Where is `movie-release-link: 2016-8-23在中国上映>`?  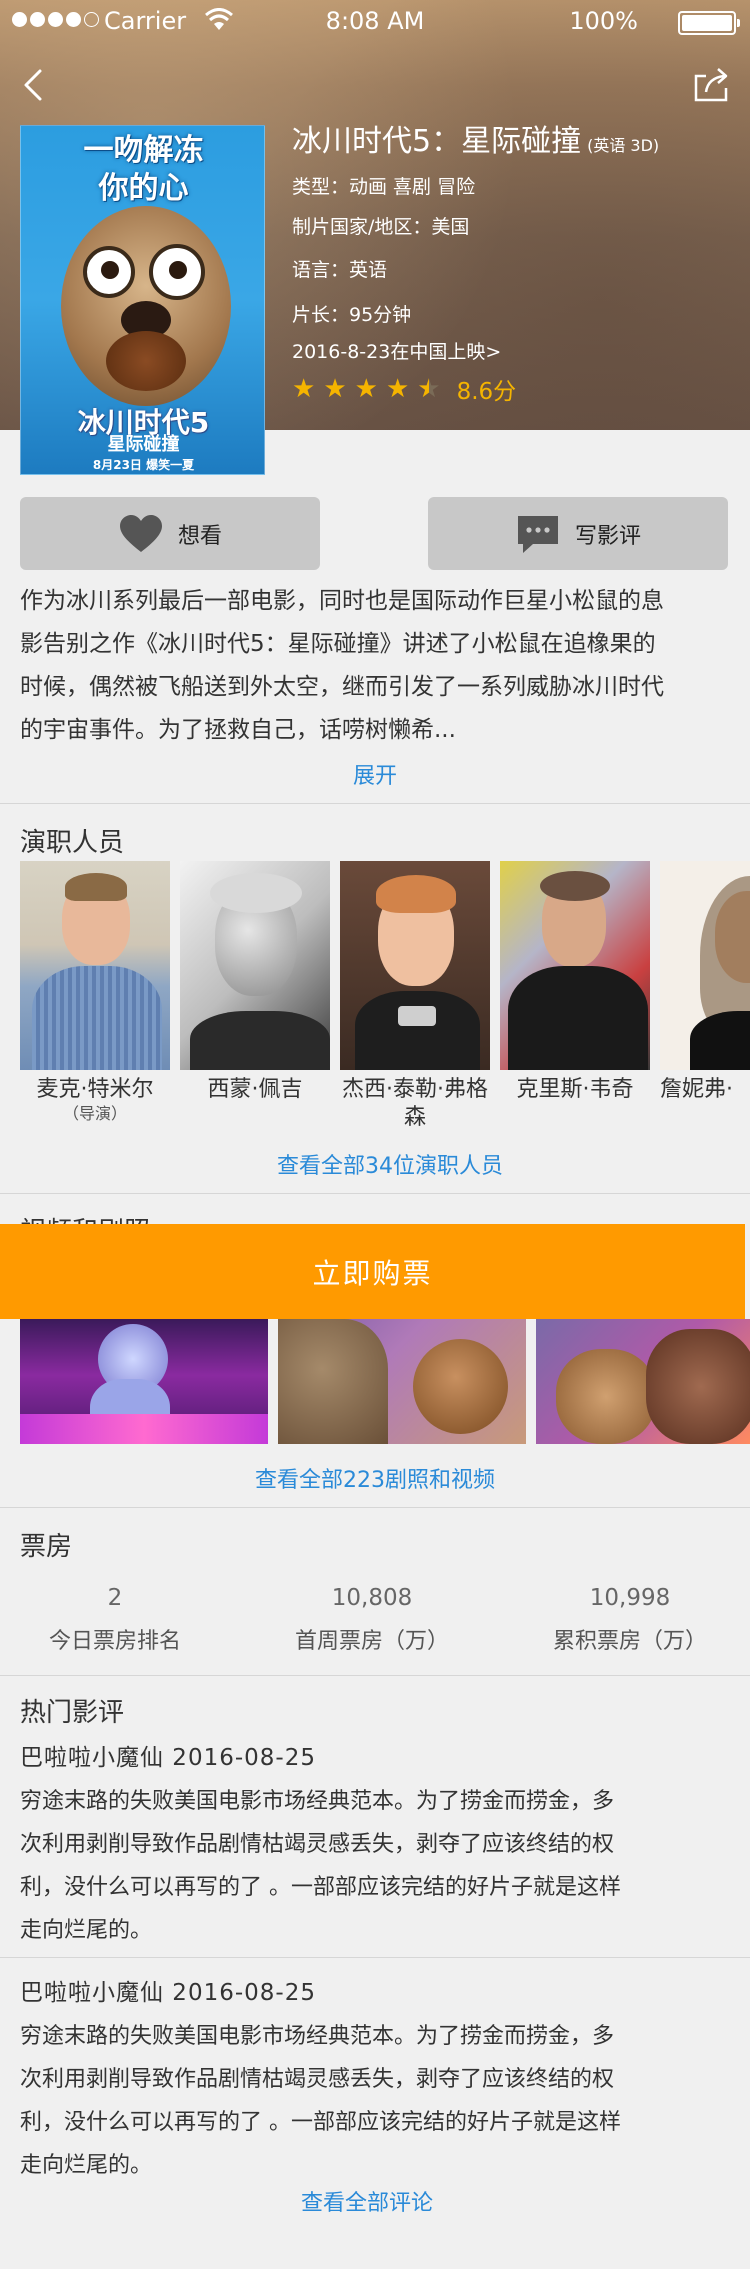 movie-release-link: 2016-8-23在中国上映> is located at coordinates (396, 350).